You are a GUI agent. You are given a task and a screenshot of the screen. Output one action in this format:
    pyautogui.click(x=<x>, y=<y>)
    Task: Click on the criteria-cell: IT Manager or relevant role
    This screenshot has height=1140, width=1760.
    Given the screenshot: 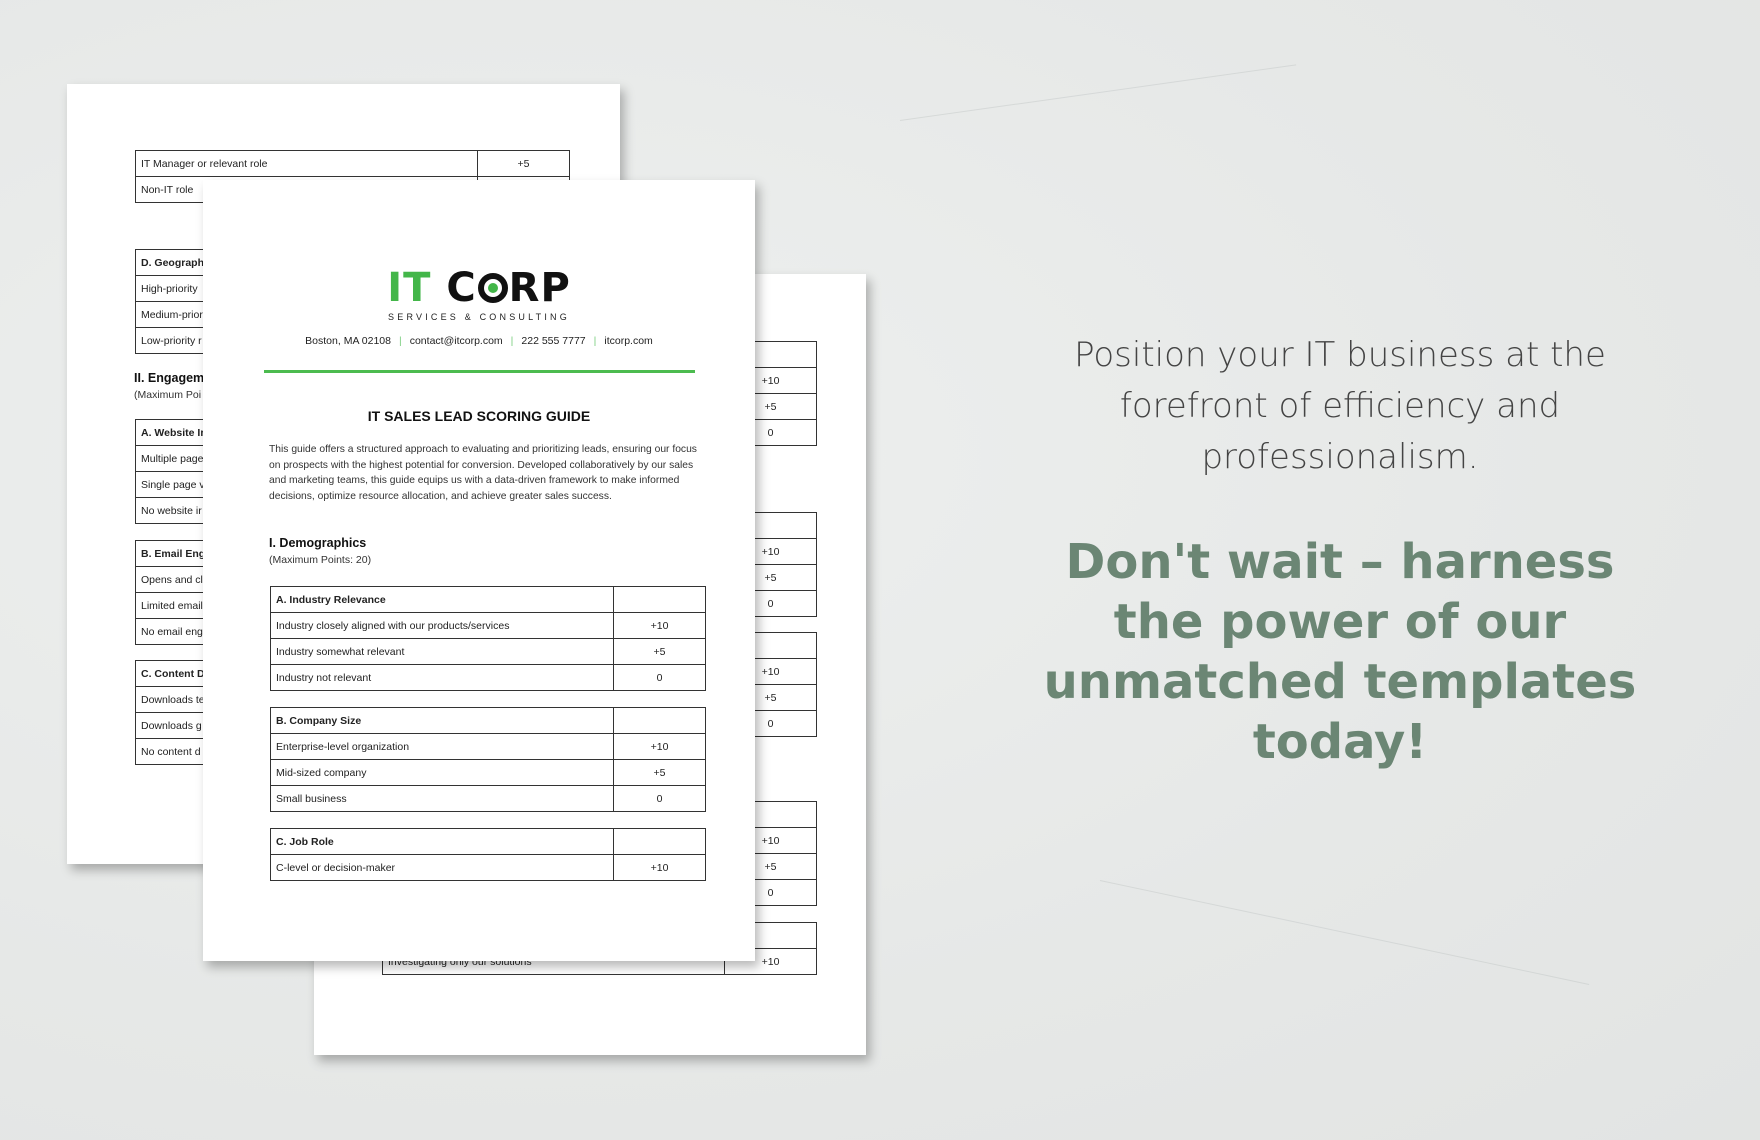 What is the action you would take?
    pyautogui.click(x=306, y=163)
    